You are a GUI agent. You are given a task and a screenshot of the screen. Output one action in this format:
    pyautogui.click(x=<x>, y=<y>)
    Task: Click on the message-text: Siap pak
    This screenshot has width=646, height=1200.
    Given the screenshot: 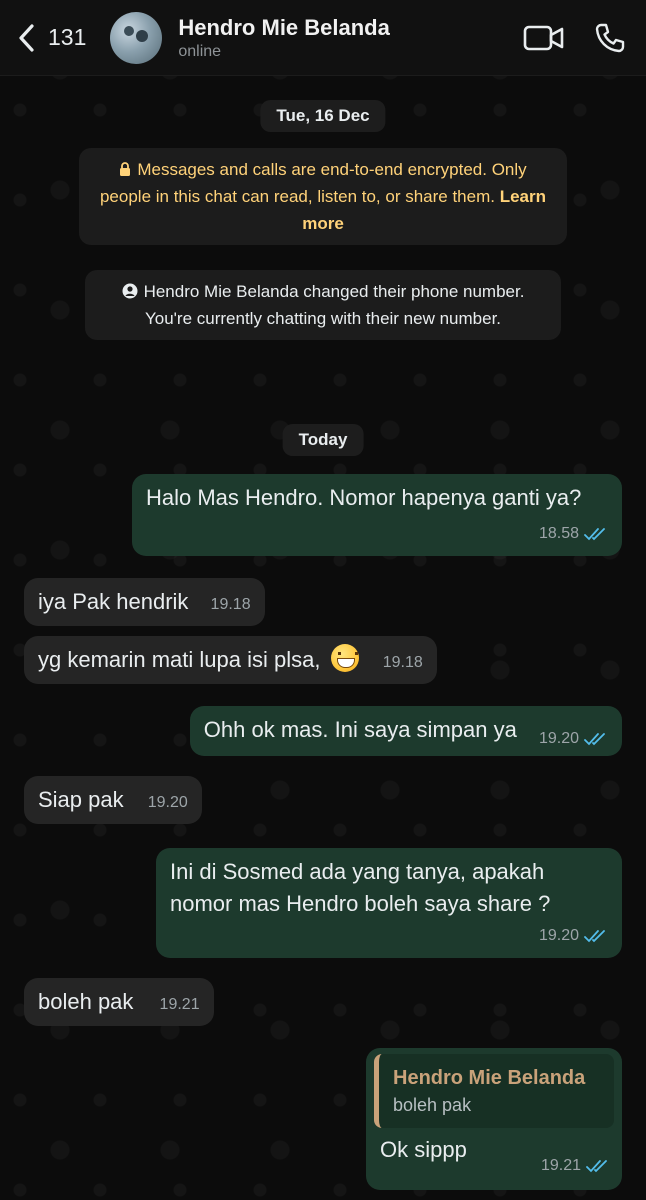 What is the action you would take?
    pyautogui.click(x=81, y=799)
    